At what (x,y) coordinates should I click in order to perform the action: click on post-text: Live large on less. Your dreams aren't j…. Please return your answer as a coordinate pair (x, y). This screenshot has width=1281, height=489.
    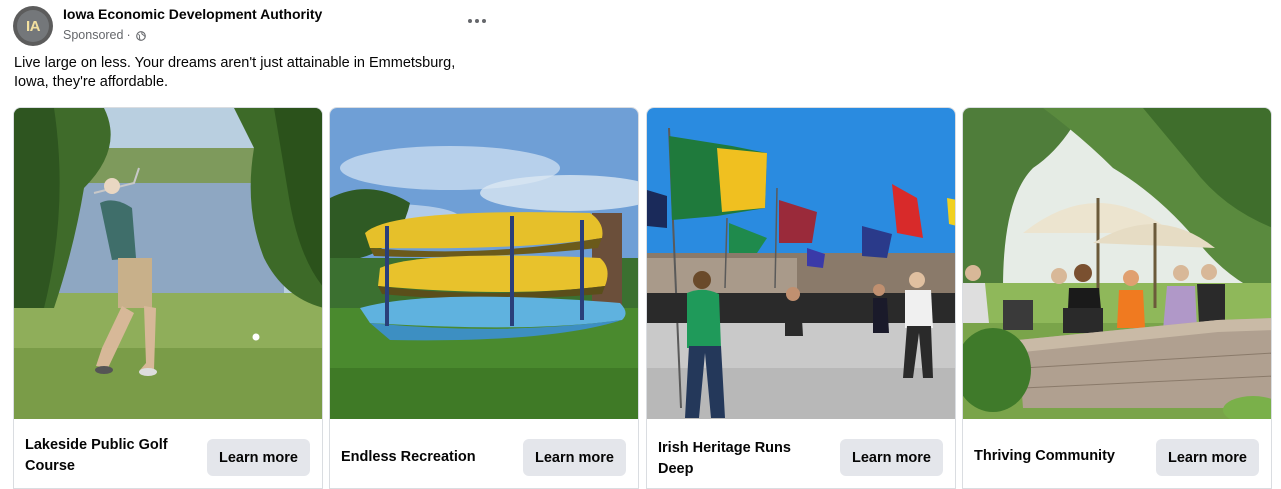
    Looking at the image, I should click on (235, 72).